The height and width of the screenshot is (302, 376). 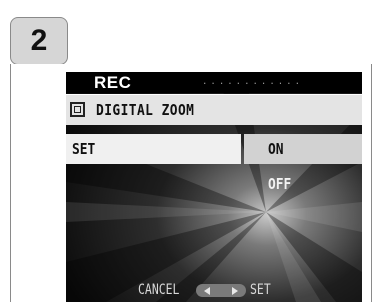 I want to click on cancel-hint: CANCEL, so click(x=159, y=290).